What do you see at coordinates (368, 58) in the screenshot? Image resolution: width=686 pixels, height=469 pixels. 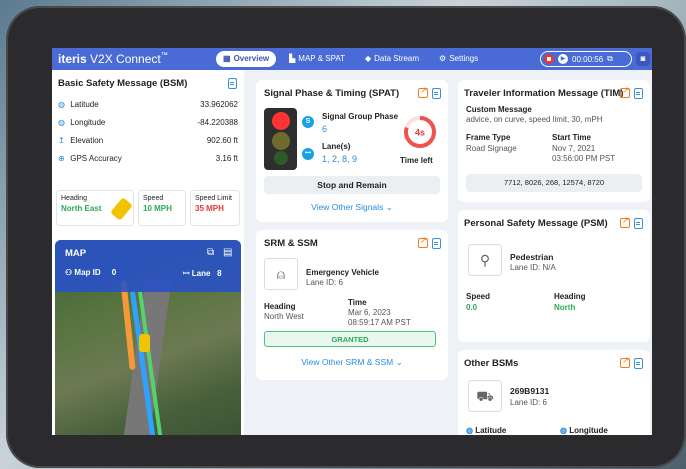 I see `stream-icon: ◆` at bounding box center [368, 58].